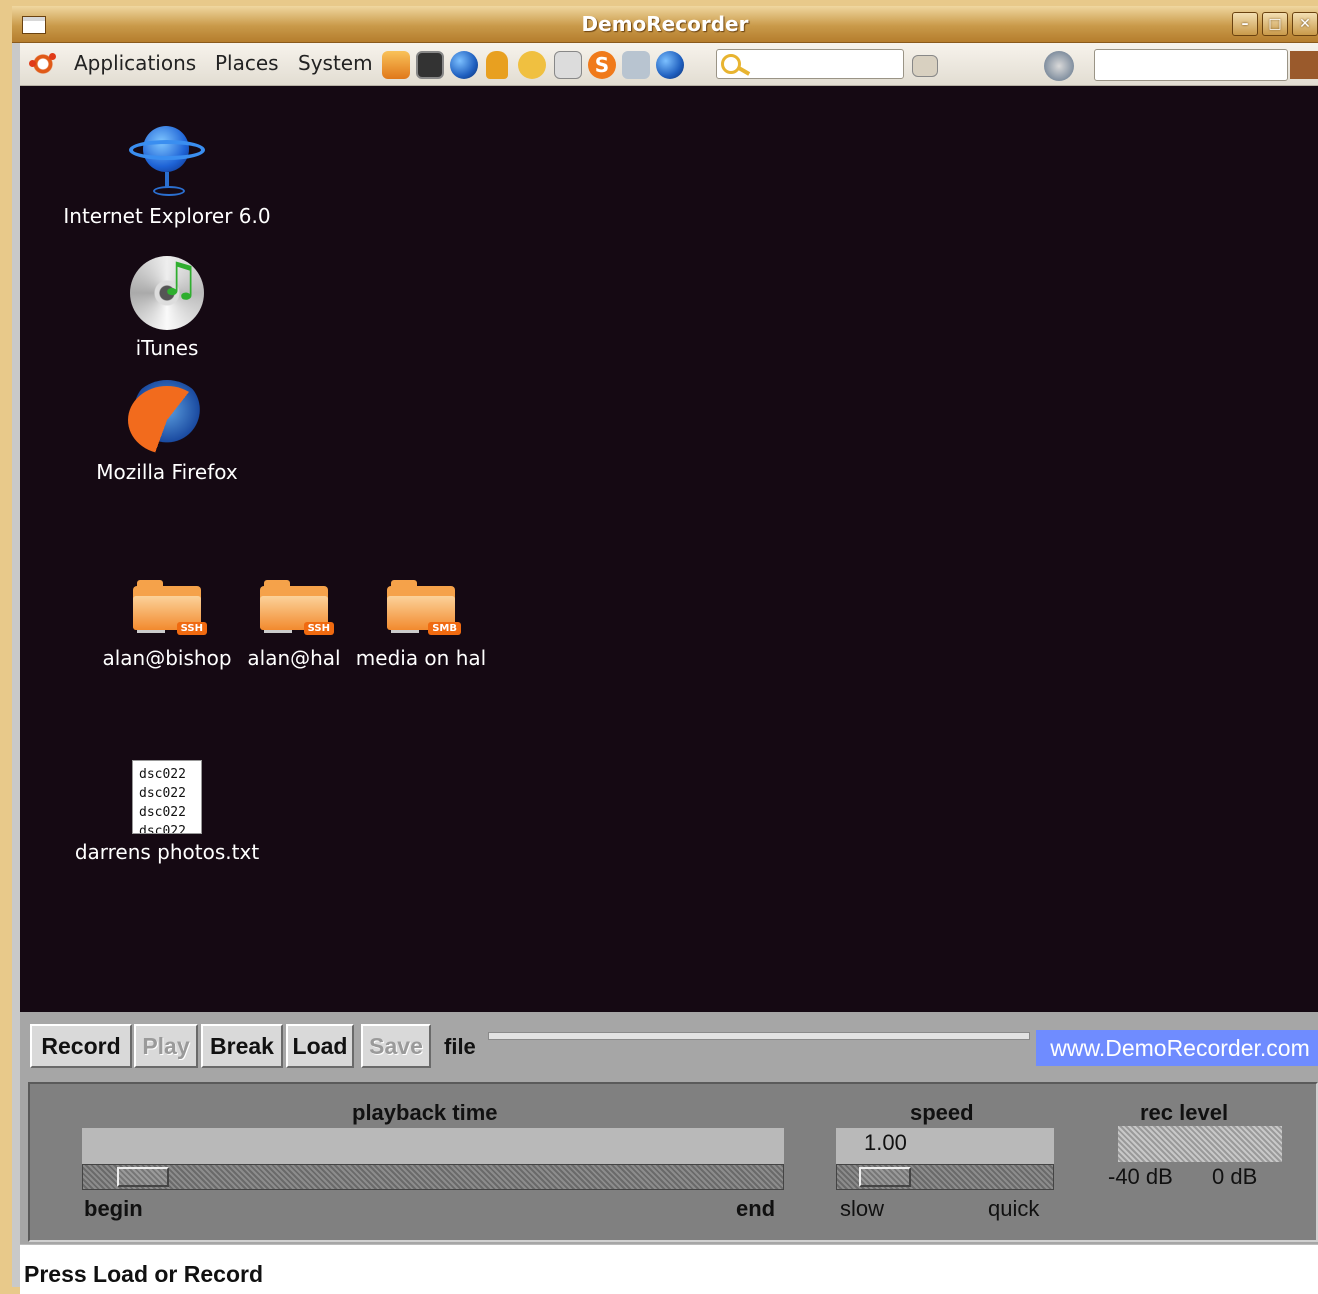 This screenshot has width=1318, height=1294. I want to click on desktop-icon-alan-bishop: SSH alan@bishop, so click(167, 625).